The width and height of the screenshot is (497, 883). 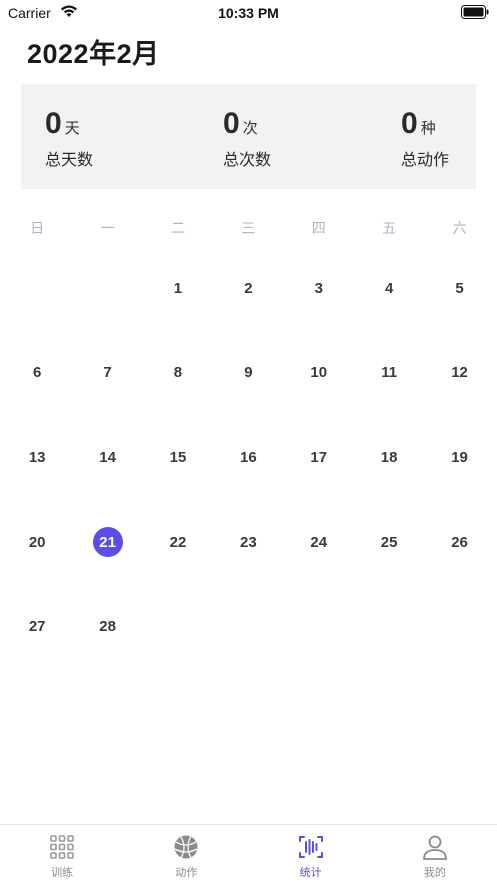 I want to click on calendar-day: 7, so click(x=107, y=373).